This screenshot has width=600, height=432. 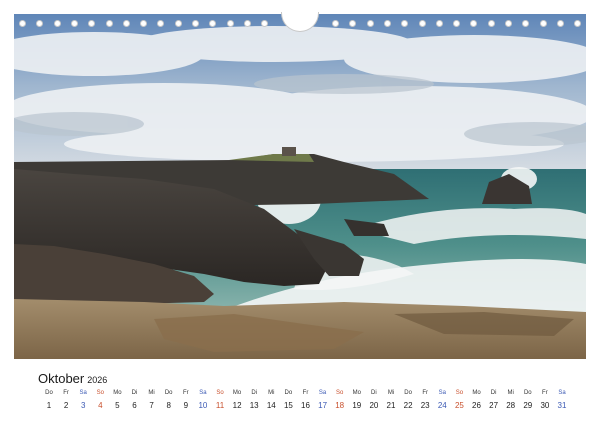 I want to click on day-number: 6, so click(x=134, y=405).